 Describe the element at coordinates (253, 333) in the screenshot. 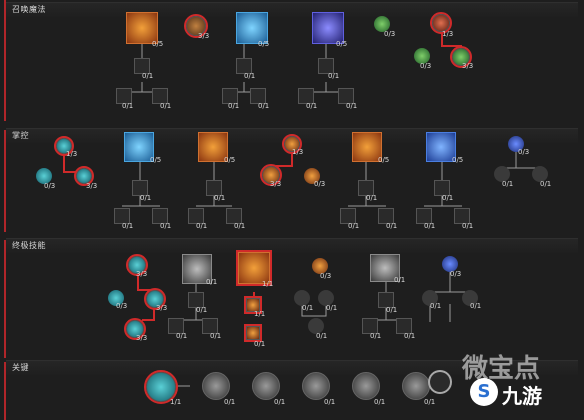

I see `fire-mod-icon` at that location.